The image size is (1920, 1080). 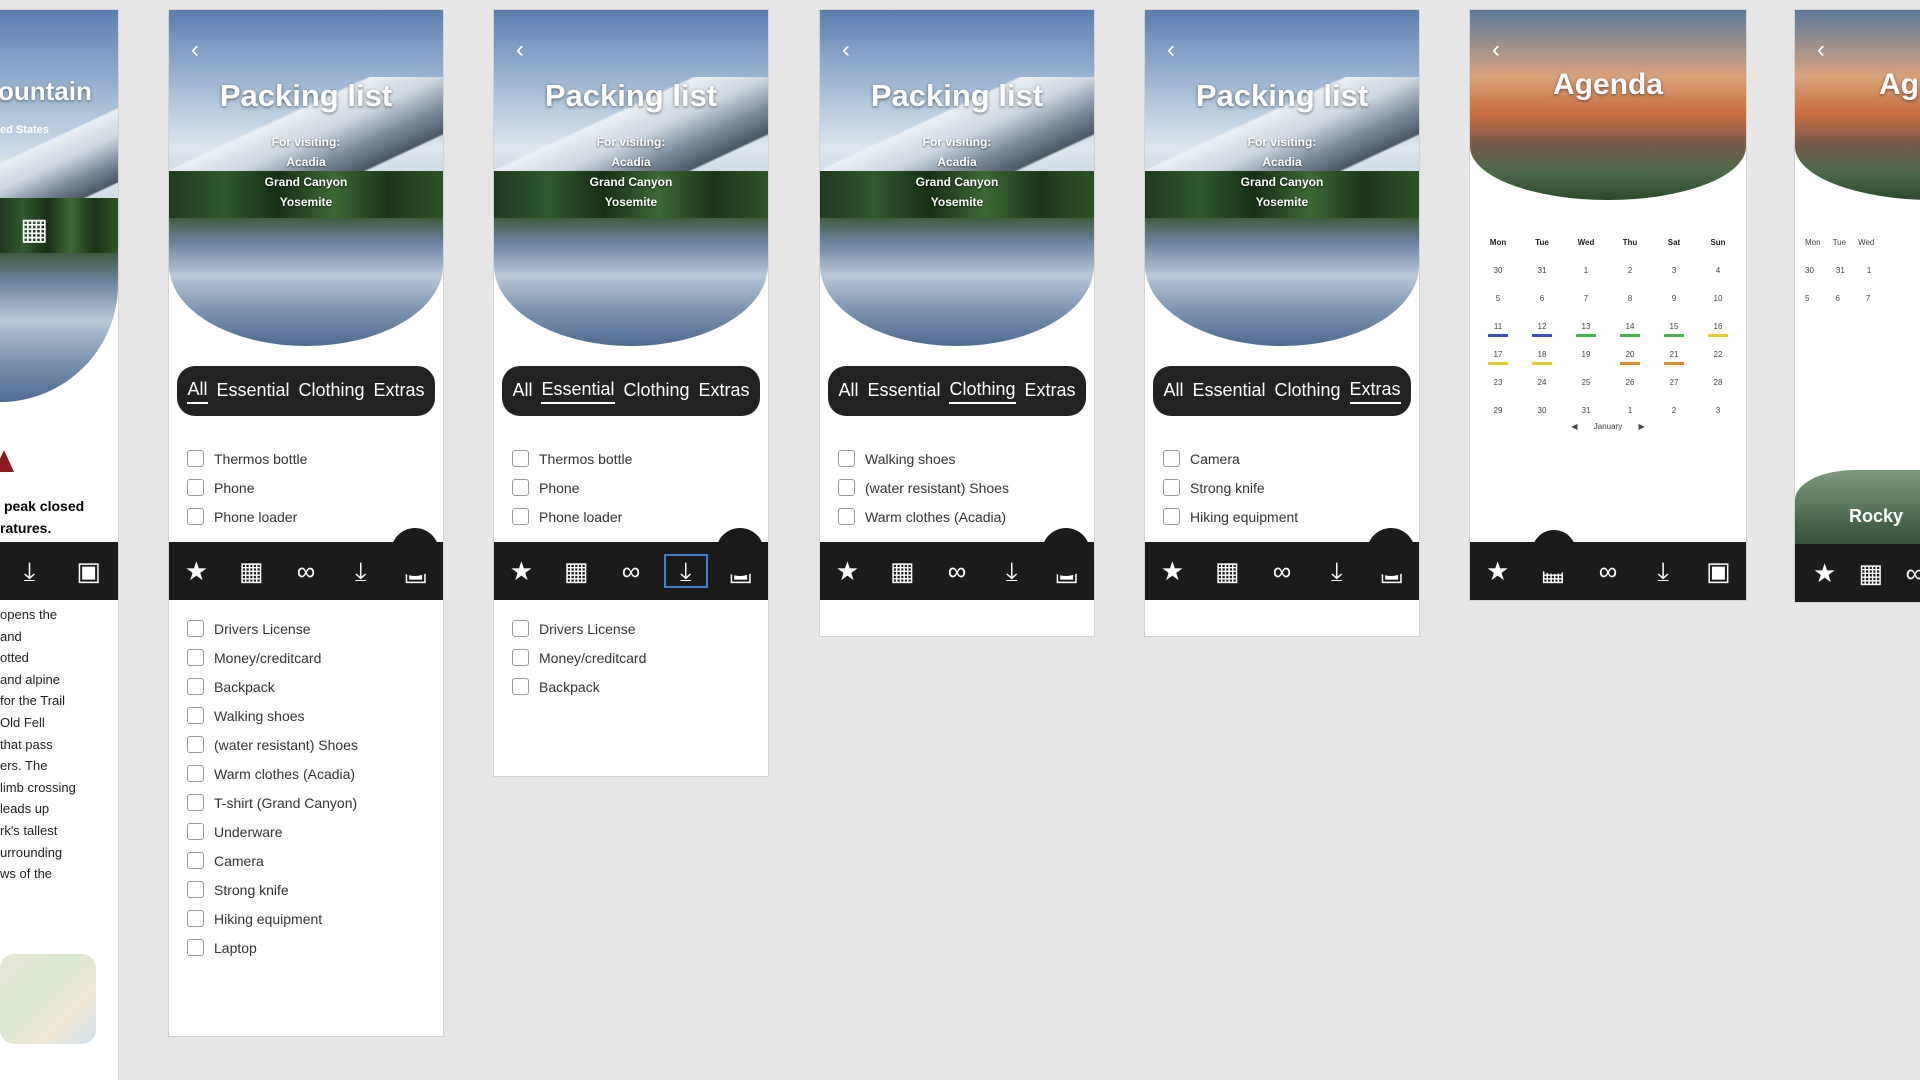 What do you see at coordinates (1542, 382) in the screenshot?
I see `calendar-day: 24` at bounding box center [1542, 382].